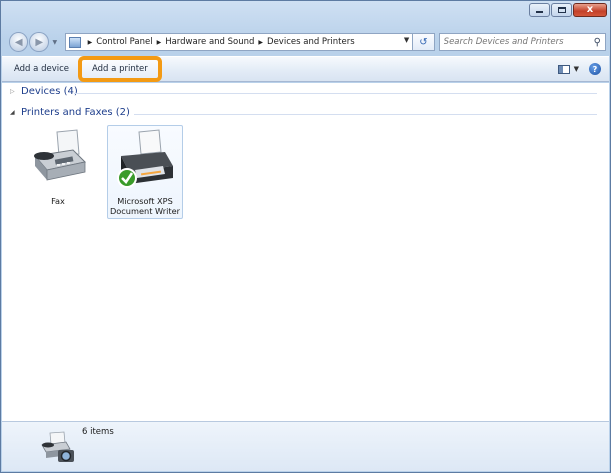 This screenshot has width=611, height=473. Describe the element at coordinates (583, 69) in the screenshot. I see `command-bar-right: ▼ ?` at that location.